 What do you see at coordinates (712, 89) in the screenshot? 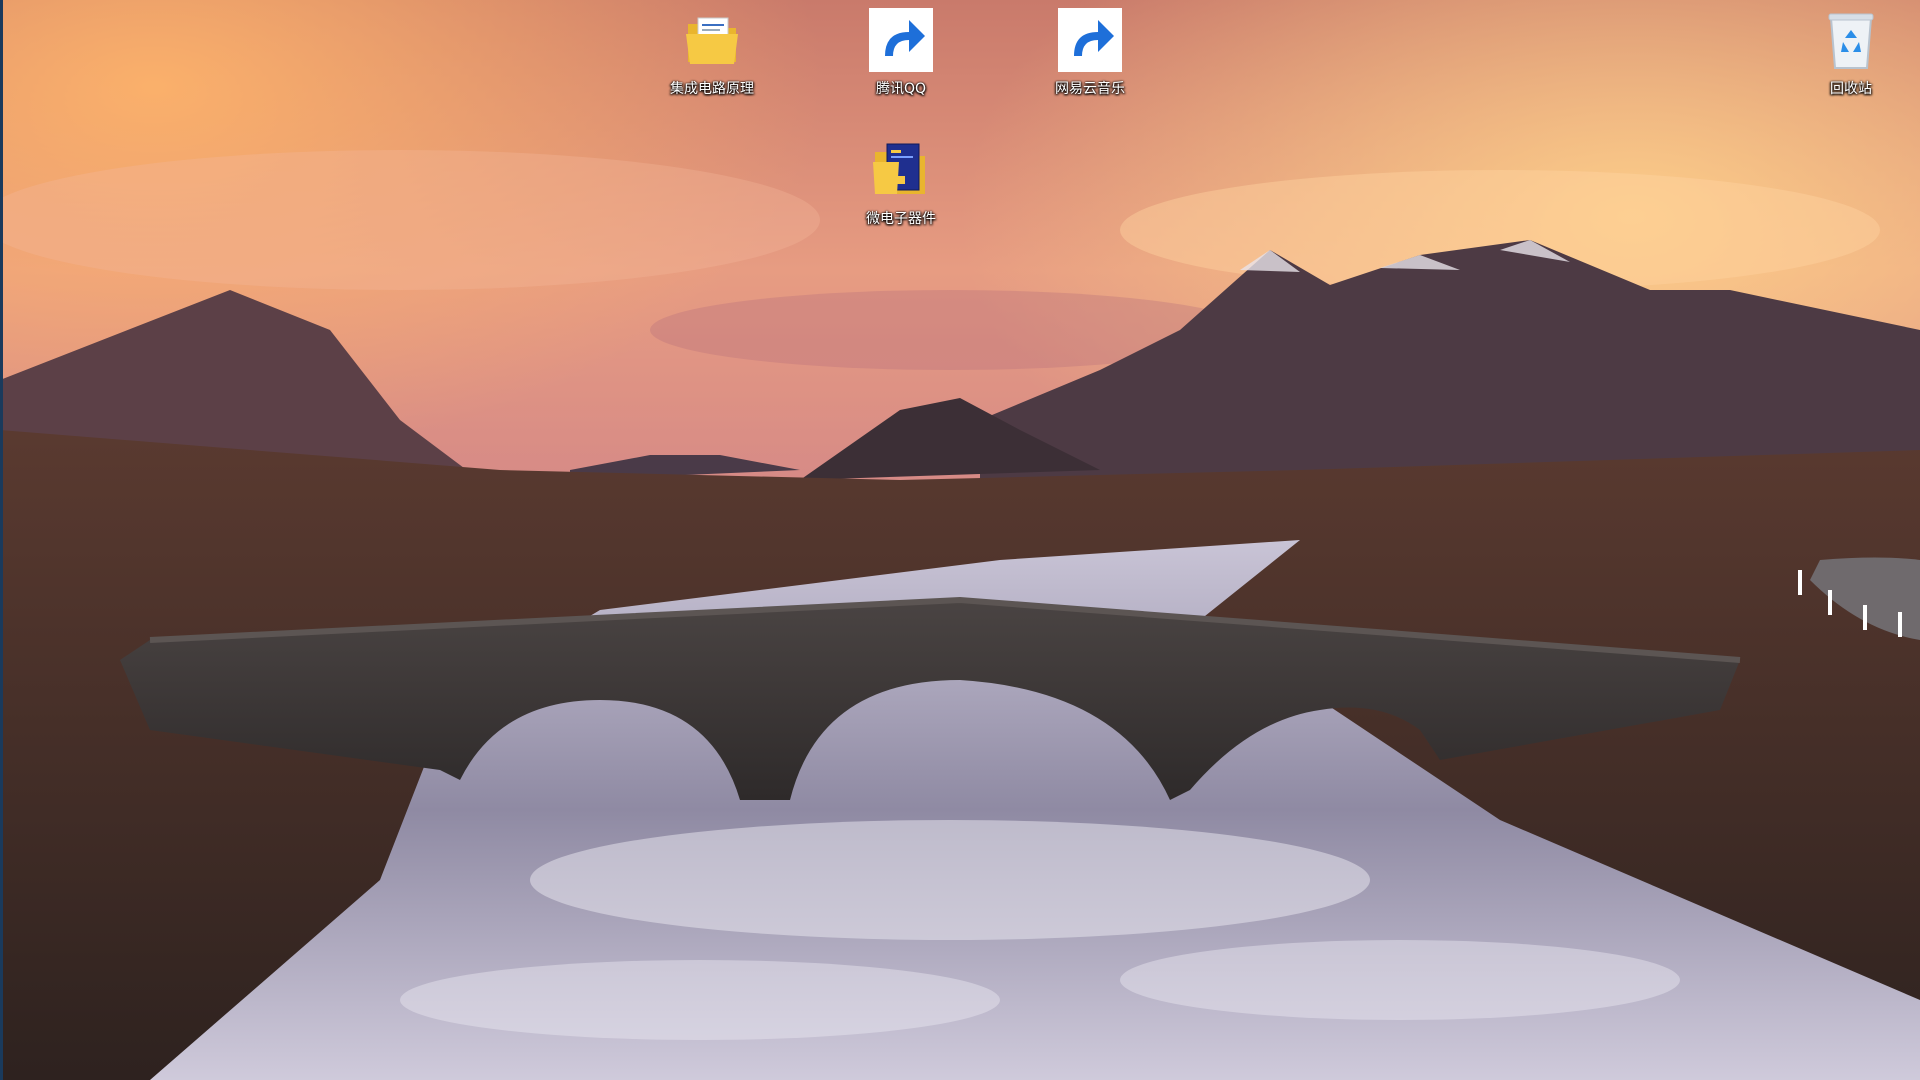
I see `icon-label: 集成电路原理` at bounding box center [712, 89].